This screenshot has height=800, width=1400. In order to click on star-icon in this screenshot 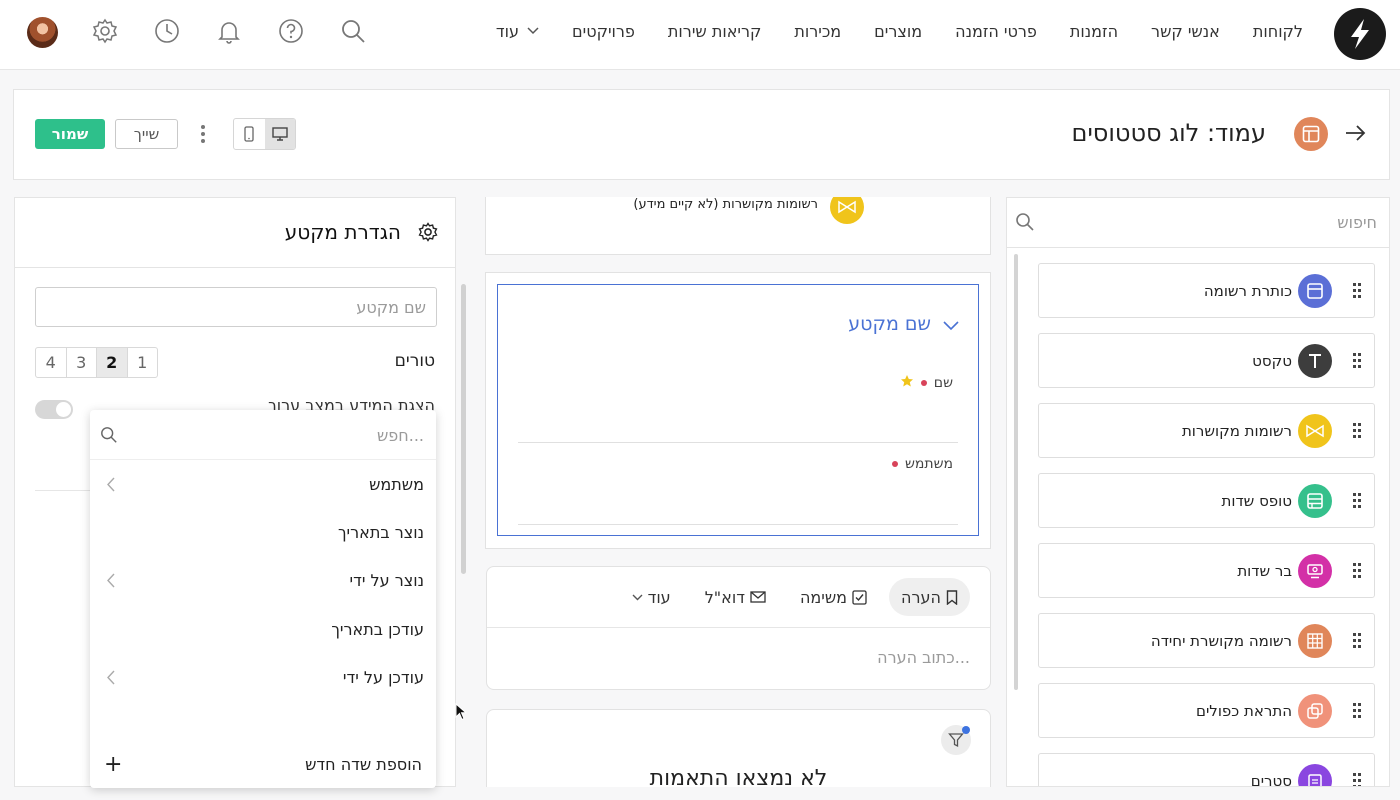, I will do `click(907, 383)`.